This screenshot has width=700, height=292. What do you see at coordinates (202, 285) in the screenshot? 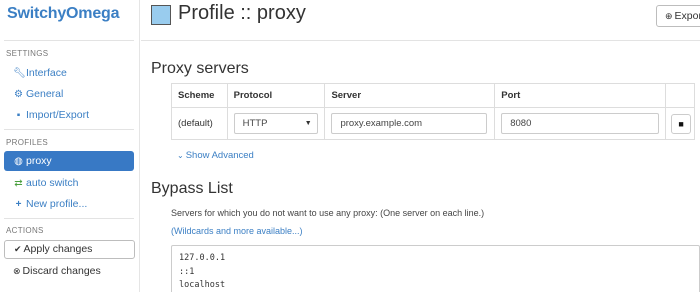
I see `bypass-entry: localhost` at bounding box center [202, 285].